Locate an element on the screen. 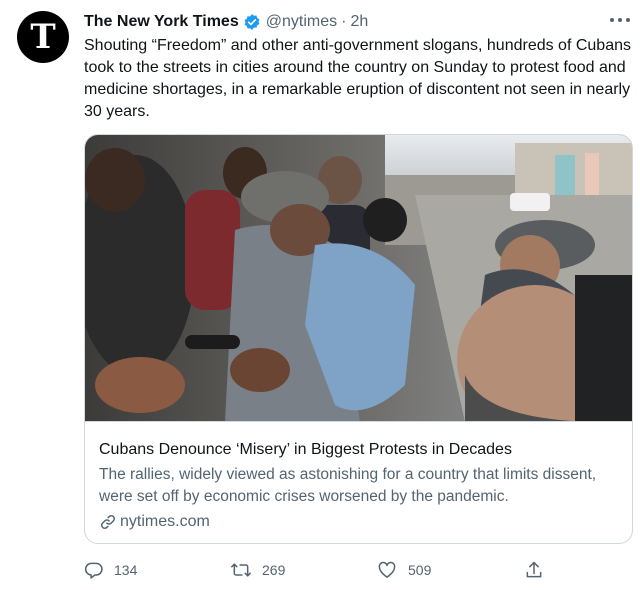  share-button is located at coordinates (539, 570).